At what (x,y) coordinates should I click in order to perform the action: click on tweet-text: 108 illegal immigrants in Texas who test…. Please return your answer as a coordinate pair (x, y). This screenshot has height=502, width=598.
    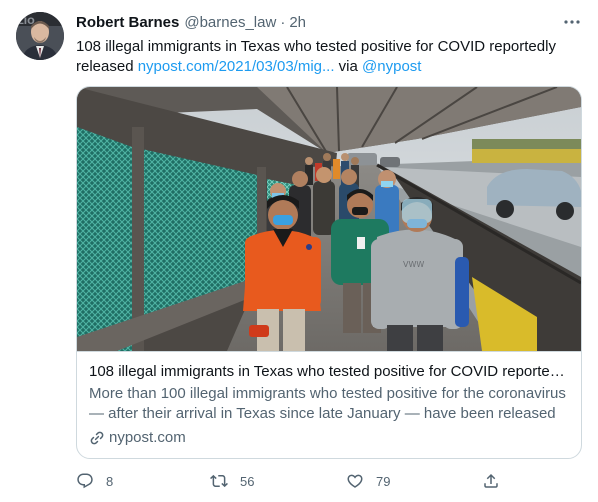
    Looking at the image, I should click on (326, 57).